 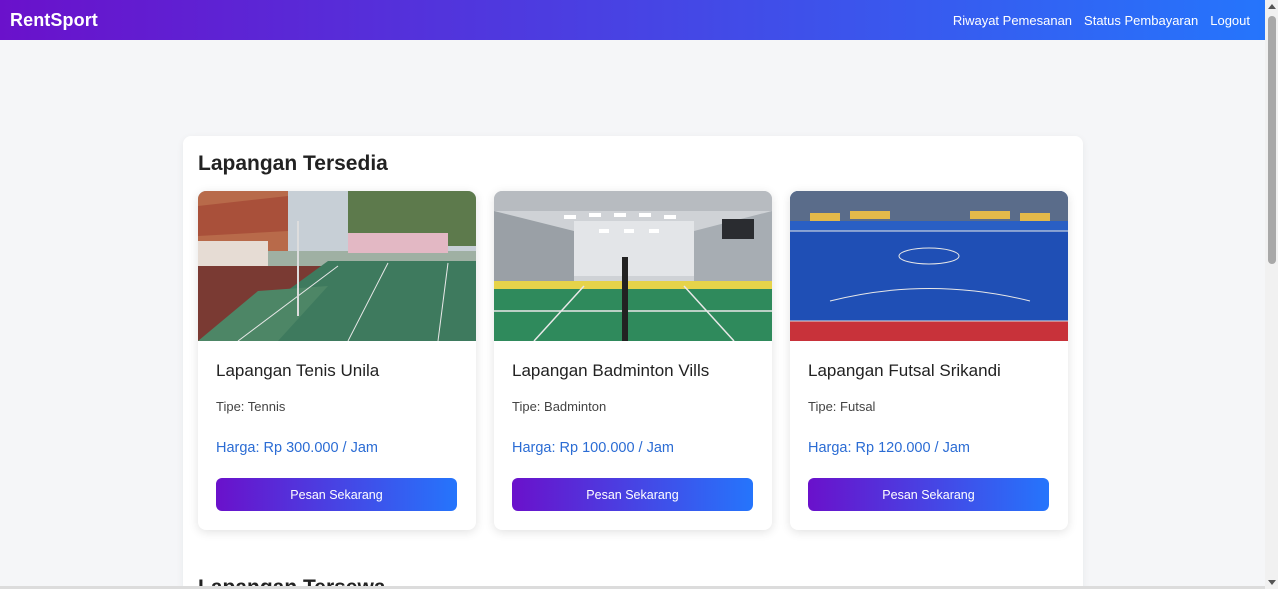 I want to click on scroll-up-arrow-icon, so click(x=1272, y=6).